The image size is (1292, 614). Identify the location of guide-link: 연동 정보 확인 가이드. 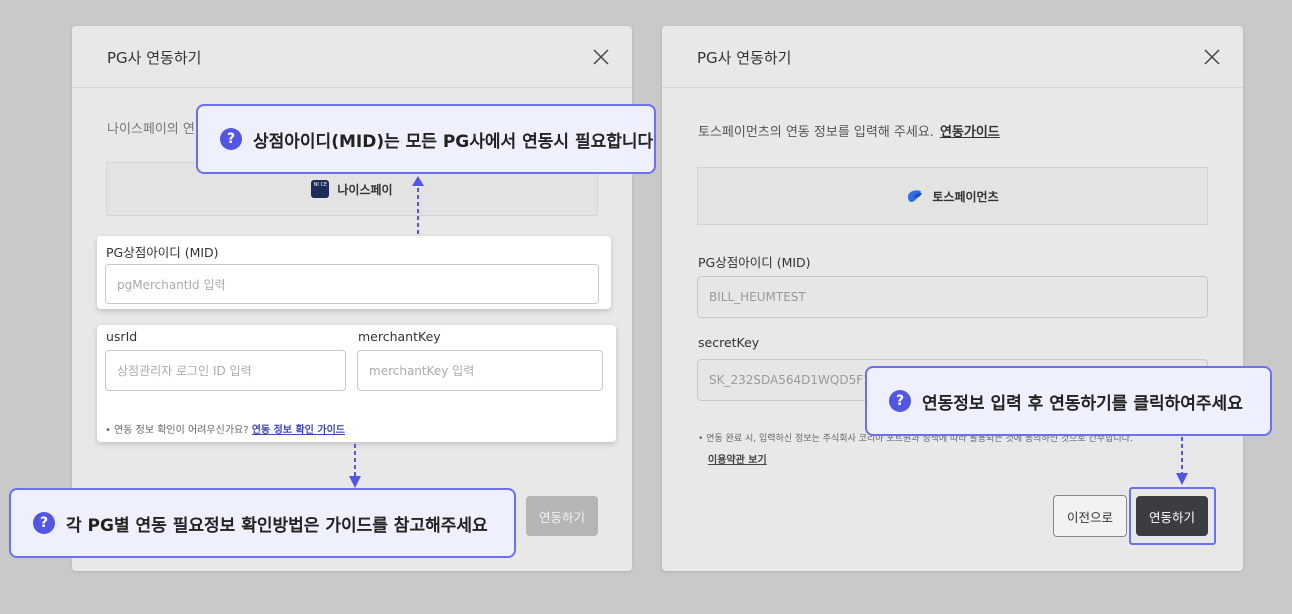
(298, 430).